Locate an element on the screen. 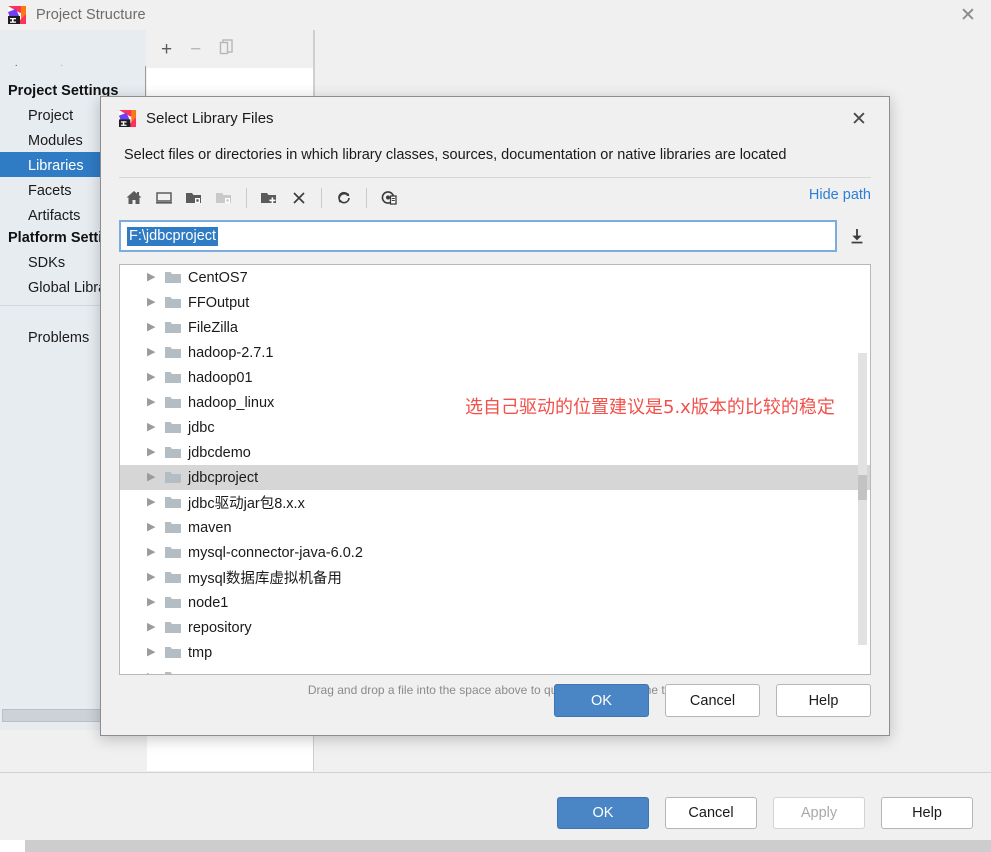 The image size is (991, 852). window-close-icon: ✕ is located at coordinates (968, 15).